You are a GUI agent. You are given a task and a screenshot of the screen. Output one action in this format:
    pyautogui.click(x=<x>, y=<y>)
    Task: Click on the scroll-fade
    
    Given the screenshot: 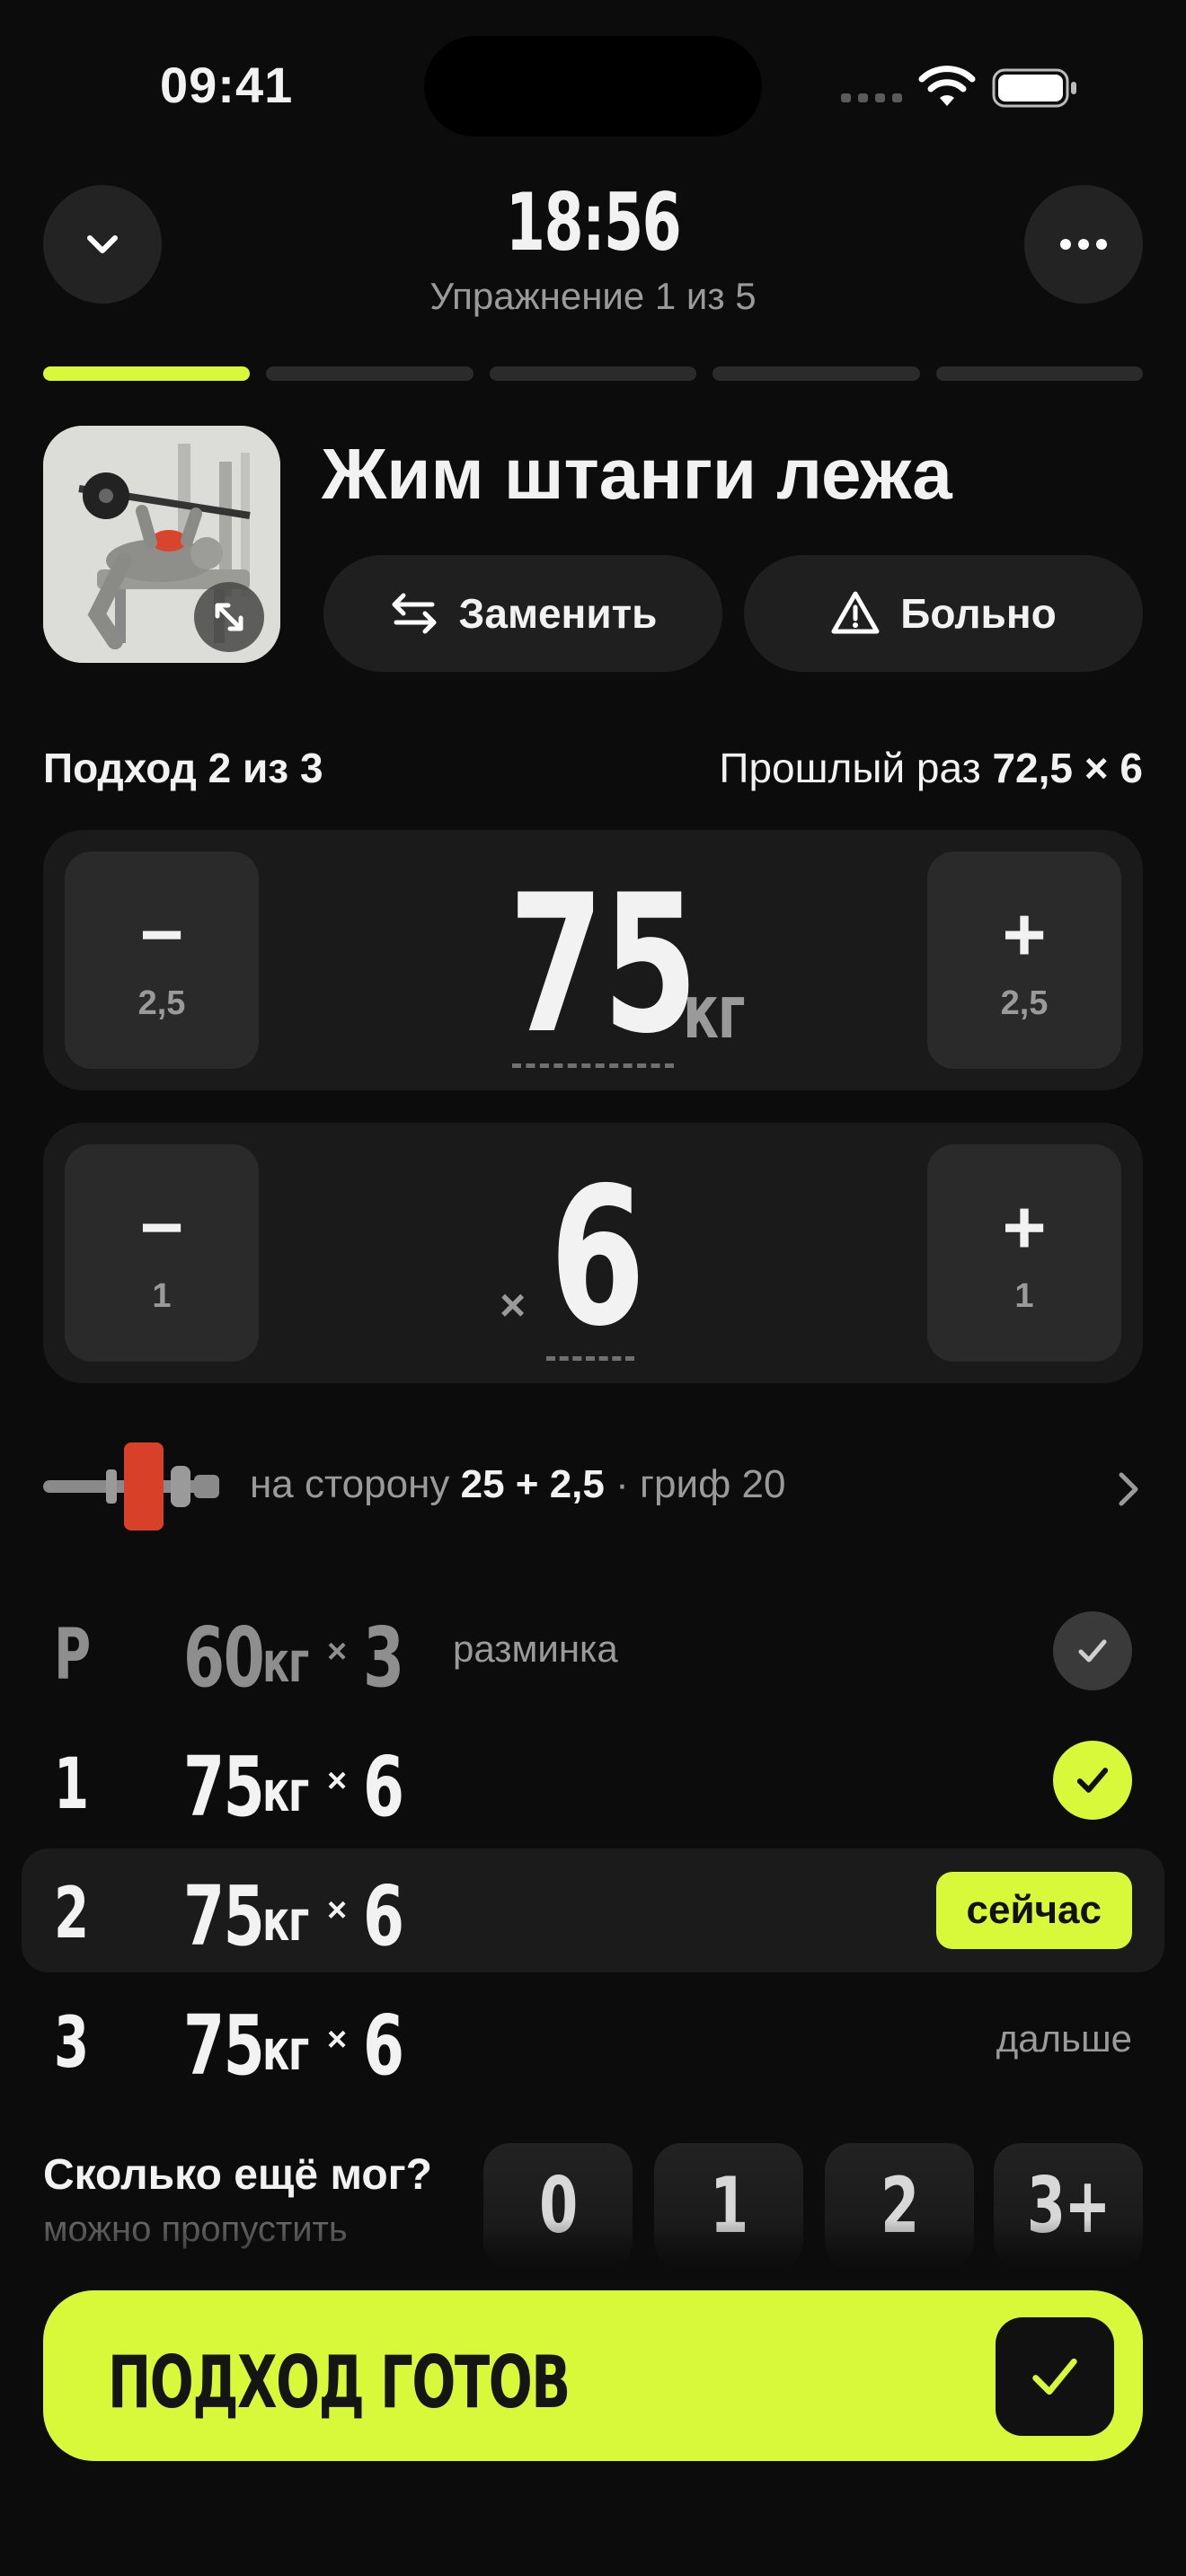 What is the action you would take?
    pyautogui.click(x=593, y=2254)
    